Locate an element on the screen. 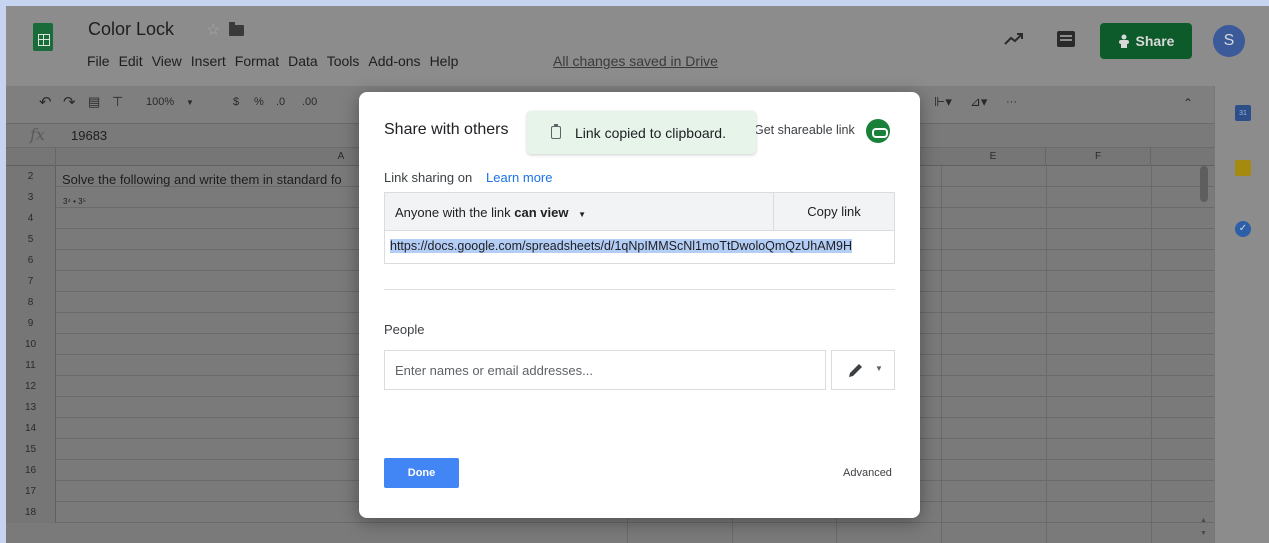 This screenshot has height=543, width=1269. text-wrap-icon: ⊩▾ is located at coordinates (943, 102).